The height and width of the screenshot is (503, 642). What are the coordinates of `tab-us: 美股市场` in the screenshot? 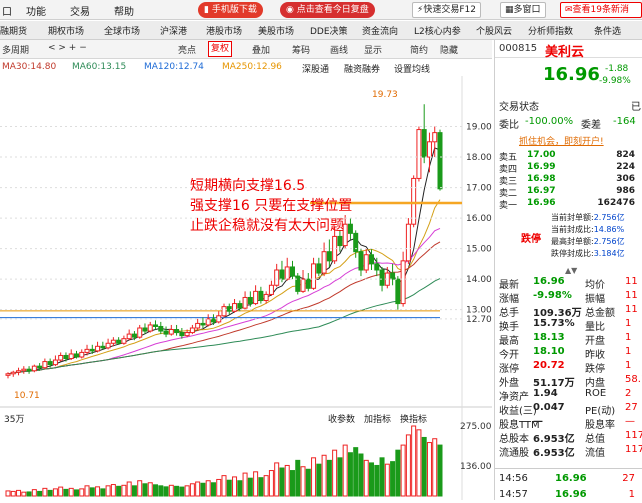 It's located at (276, 30).